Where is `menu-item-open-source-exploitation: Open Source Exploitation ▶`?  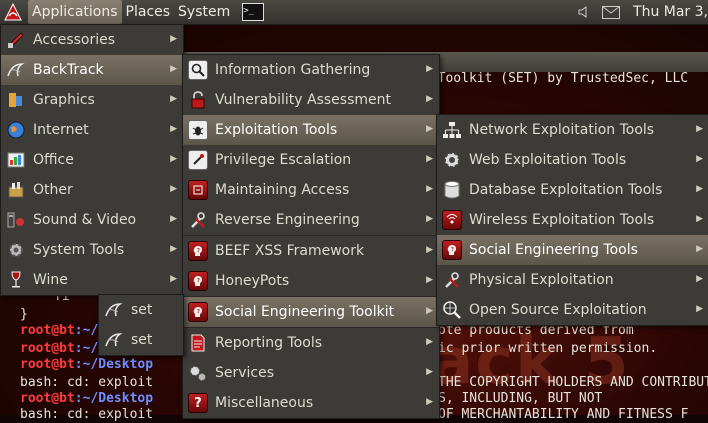 menu-item-open-source-exploitation: Open Source Exploitation ▶ is located at coordinates (572, 310).